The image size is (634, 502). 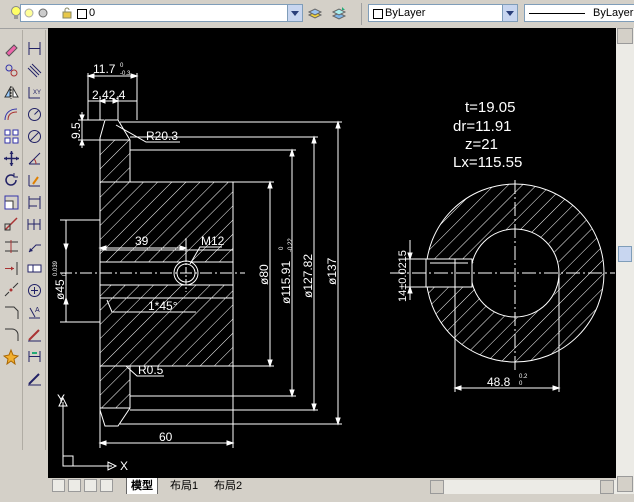 I want to click on dimension-toolbar: XY A, so click(x=34, y=240).